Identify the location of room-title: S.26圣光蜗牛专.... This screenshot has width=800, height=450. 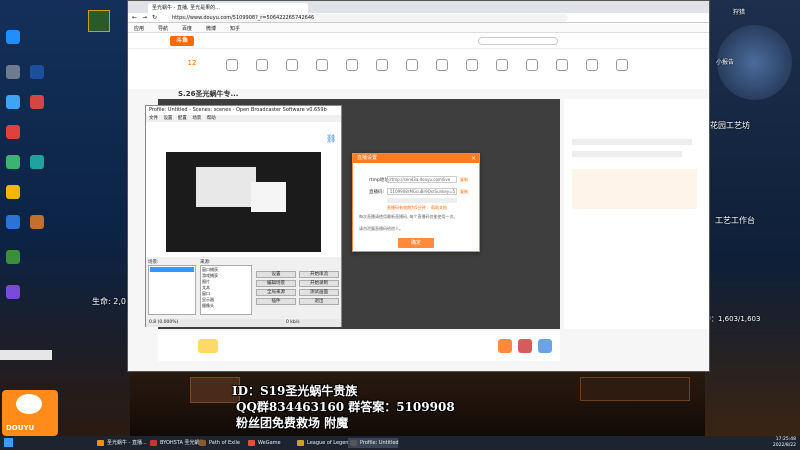
(208, 94).